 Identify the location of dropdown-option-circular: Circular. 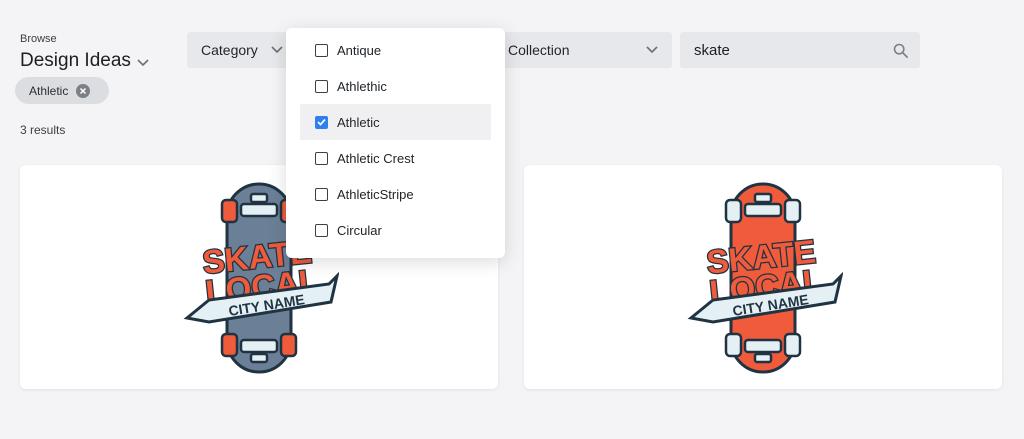
(395, 230).